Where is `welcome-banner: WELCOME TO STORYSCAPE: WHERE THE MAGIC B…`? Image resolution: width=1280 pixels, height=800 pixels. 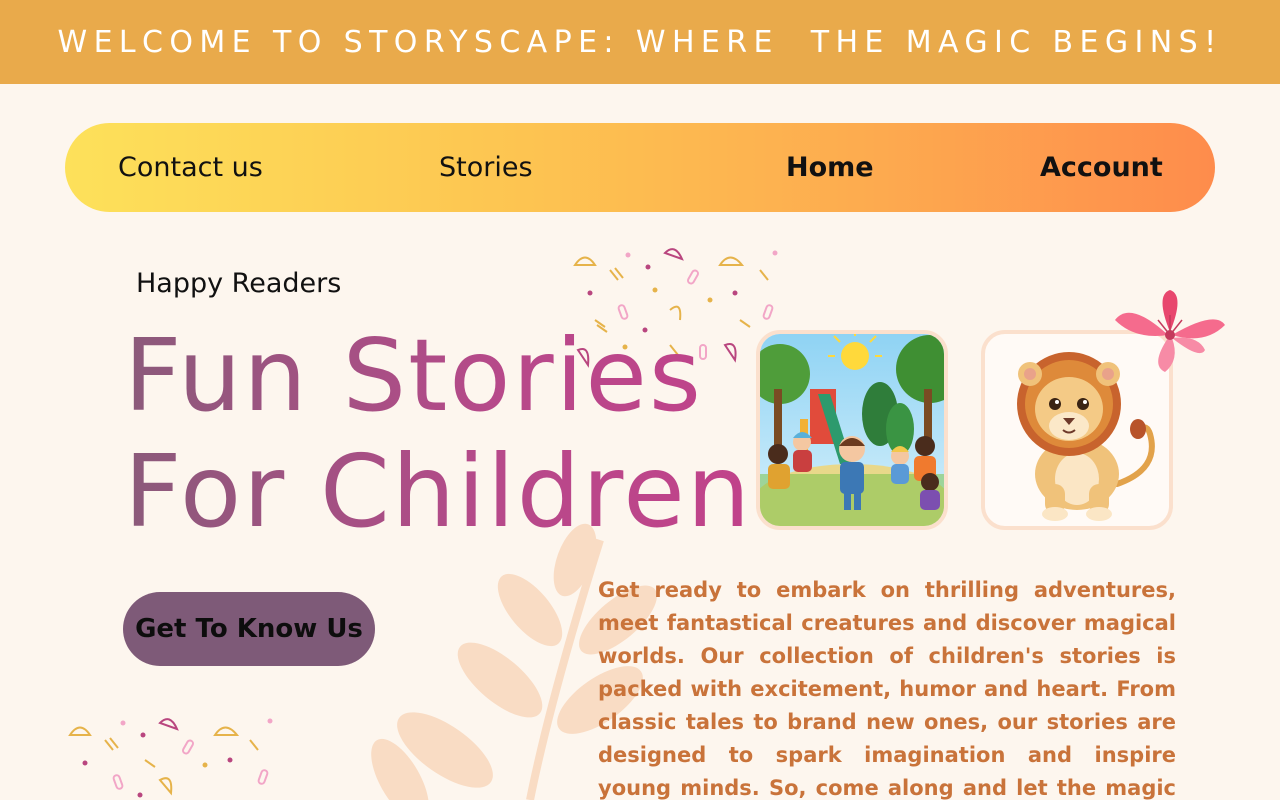 welcome-banner: WELCOME TO STORYSCAPE: WHERE THE MAGIC B… is located at coordinates (640, 42).